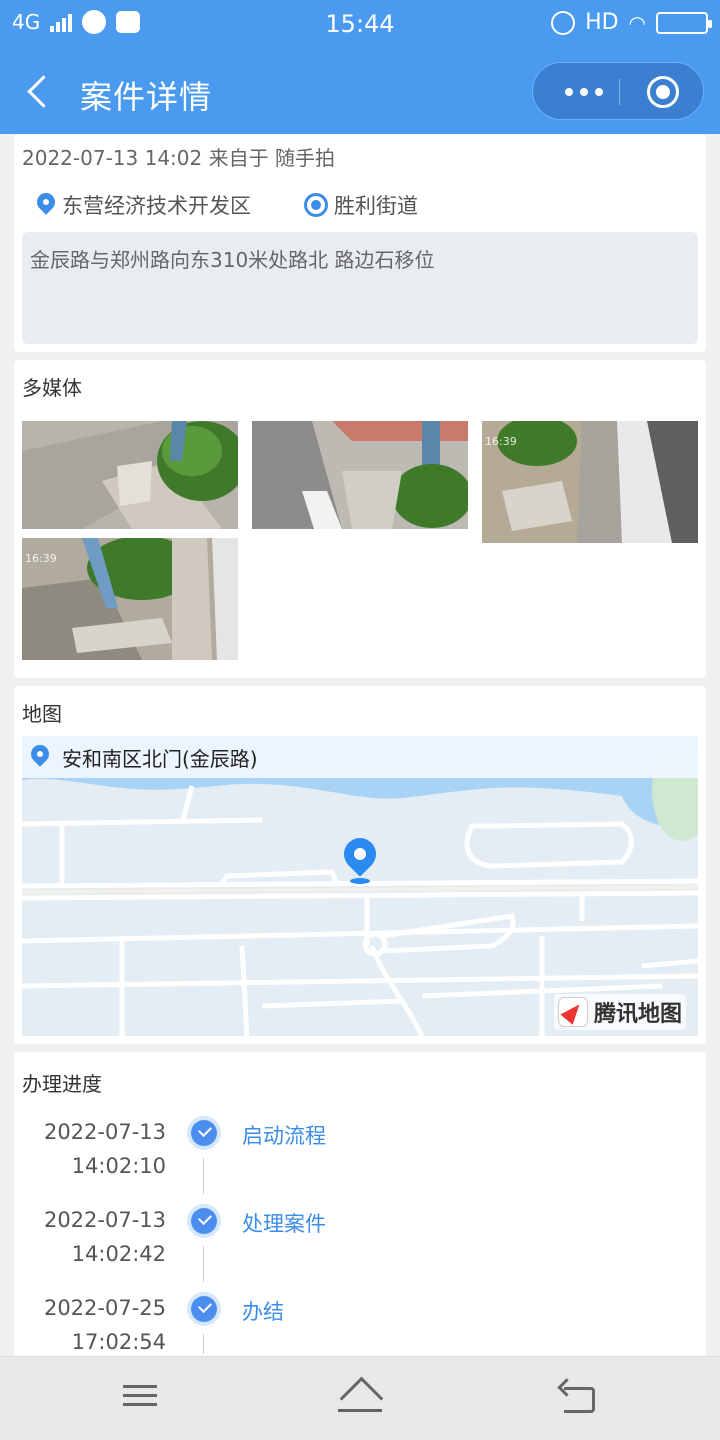 The image size is (720, 1440). I want to click on step-label: 启动流程, so click(284, 1136).